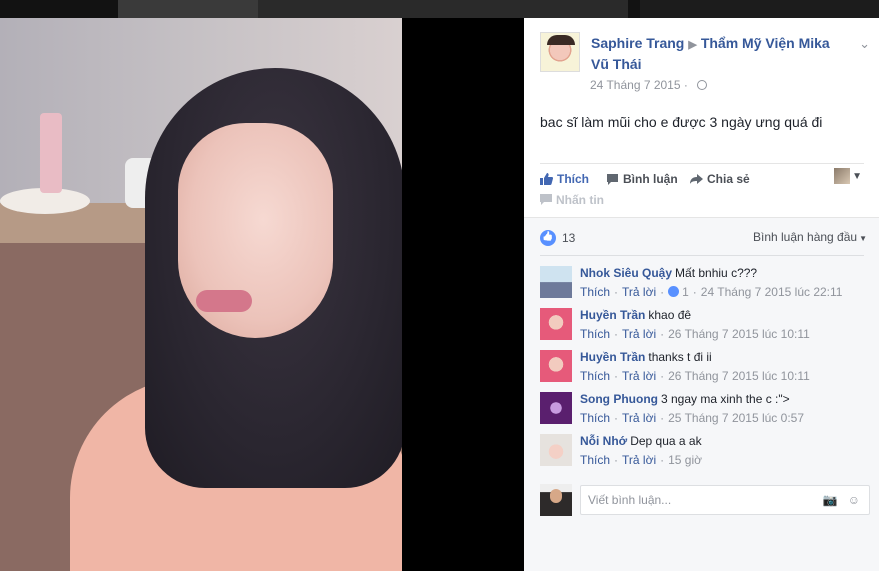 The image size is (879, 571). Describe the element at coordinates (612, 179) in the screenshot. I see `comment-icon` at that location.